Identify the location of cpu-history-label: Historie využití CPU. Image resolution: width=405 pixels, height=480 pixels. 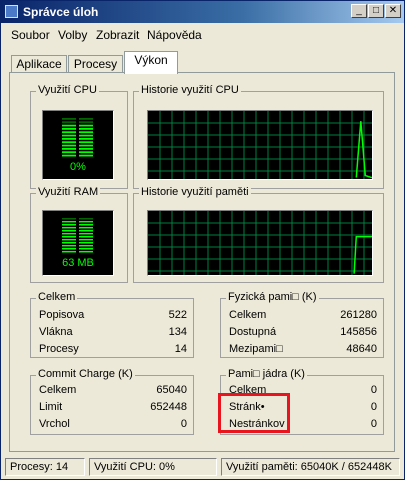
(190, 90).